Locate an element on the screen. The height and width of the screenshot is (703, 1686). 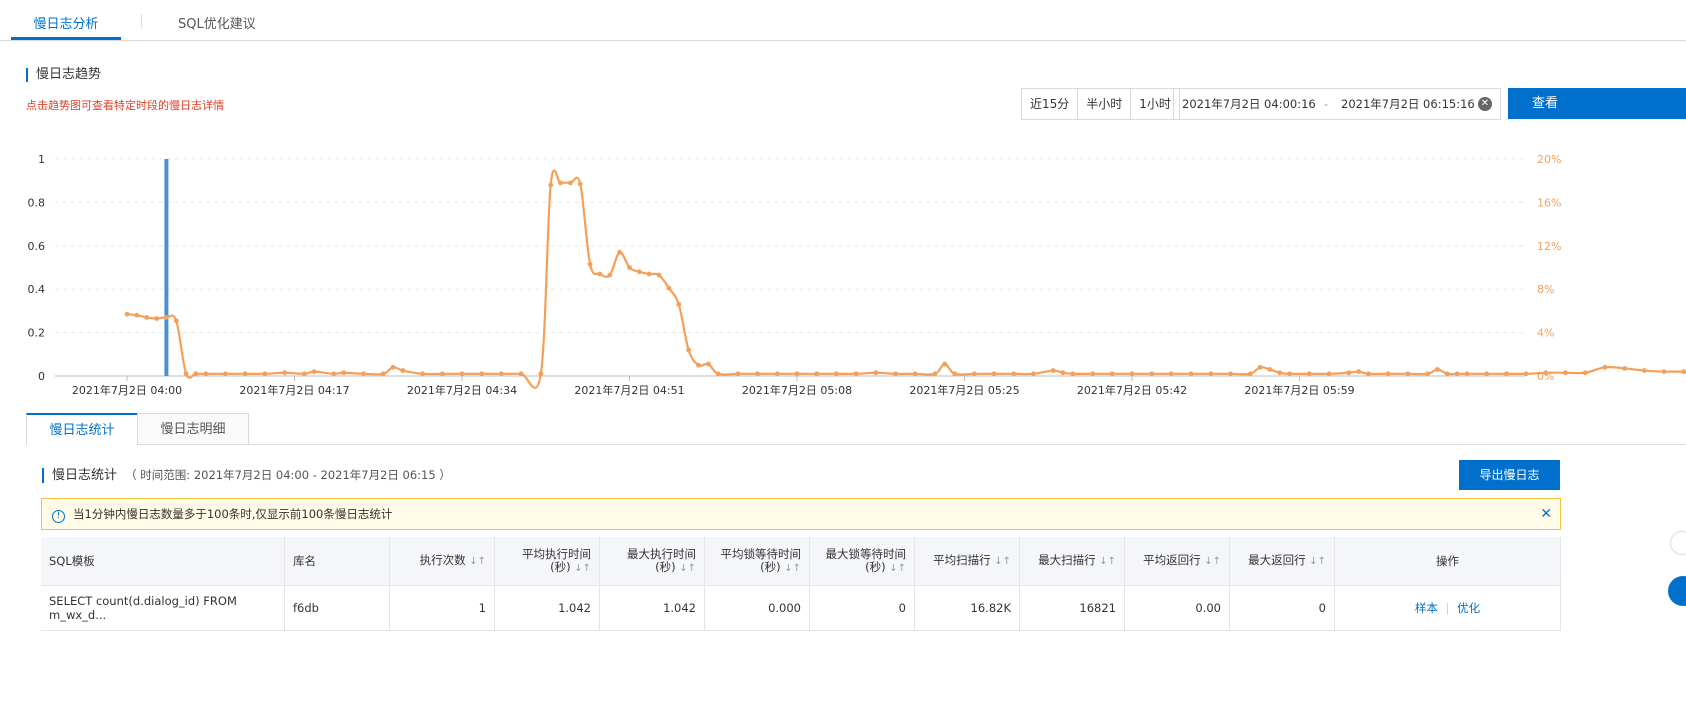
col-avg-lock-time: 平均锁等待时间 (秒) ↓↑ is located at coordinates (757, 561).